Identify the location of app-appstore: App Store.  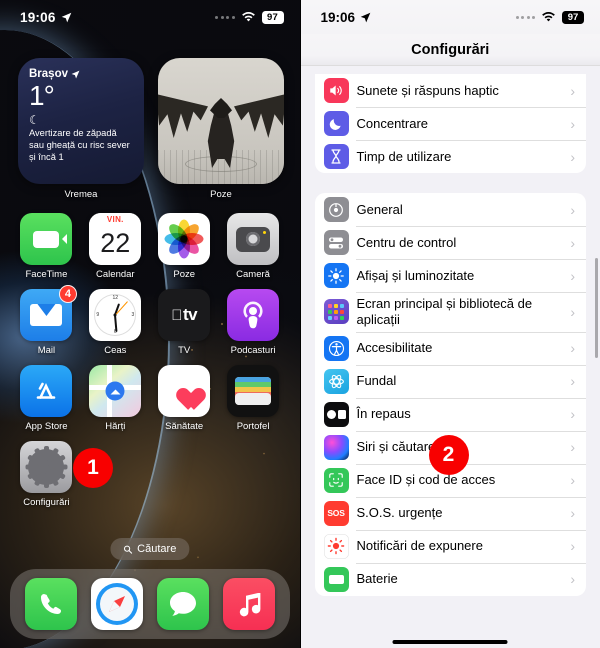
(46, 398).